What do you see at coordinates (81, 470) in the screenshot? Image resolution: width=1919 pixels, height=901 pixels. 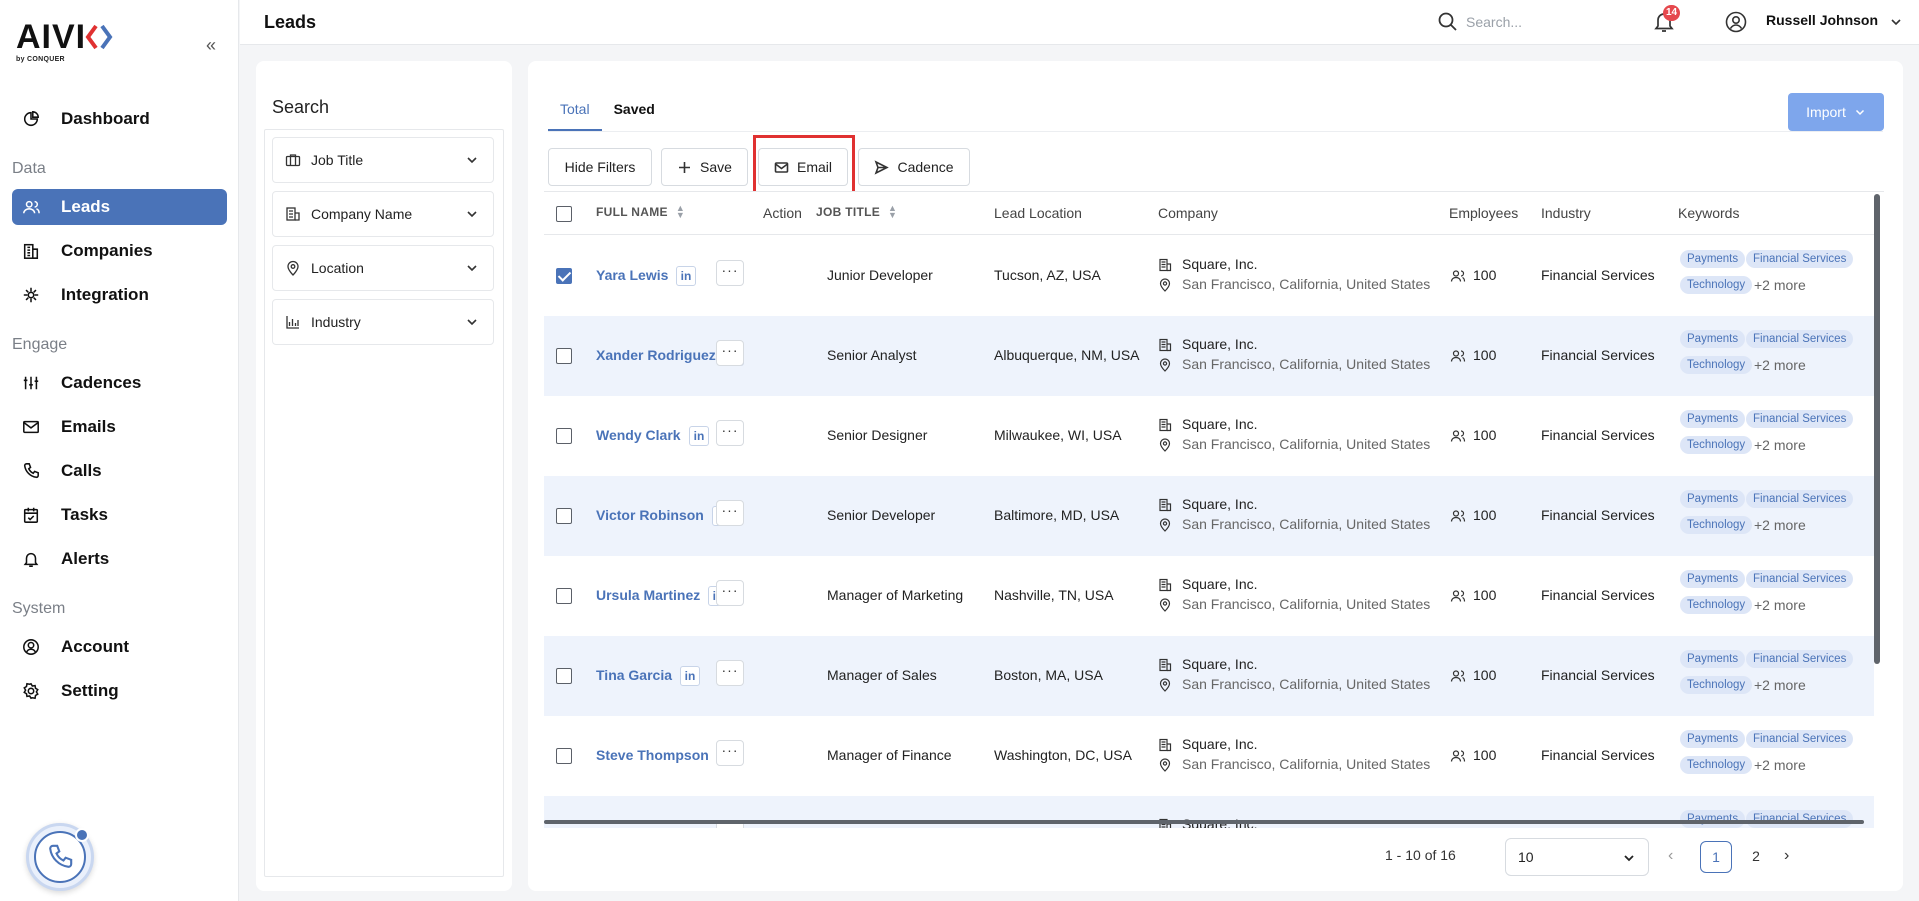 I see `sidebar-item-label: Calls` at bounding box center [81, 470].